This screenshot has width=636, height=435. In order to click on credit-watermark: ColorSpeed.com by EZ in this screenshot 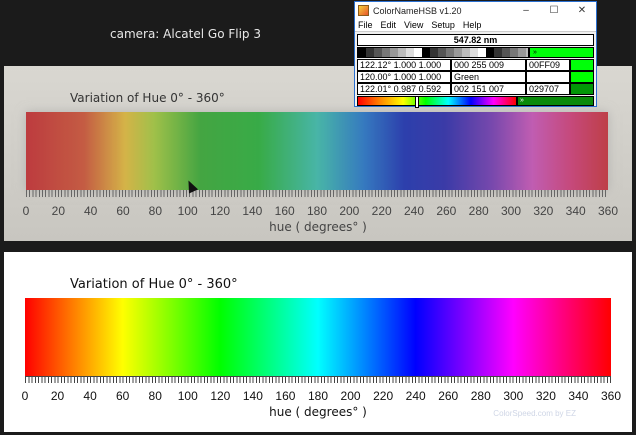, I will do `click(534, 413)`.